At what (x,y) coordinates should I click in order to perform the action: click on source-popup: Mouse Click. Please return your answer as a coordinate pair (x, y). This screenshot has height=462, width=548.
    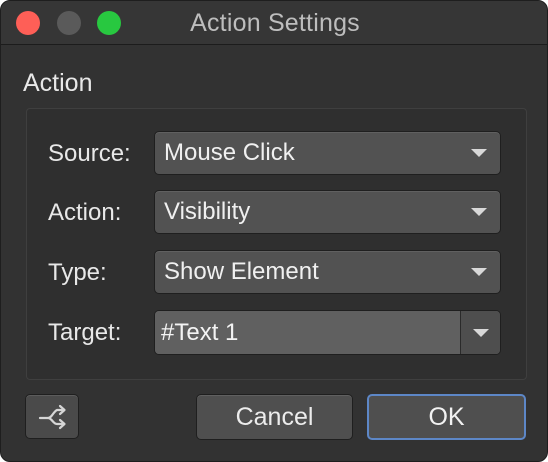
    Looking at the image, I should click on (327, 153).